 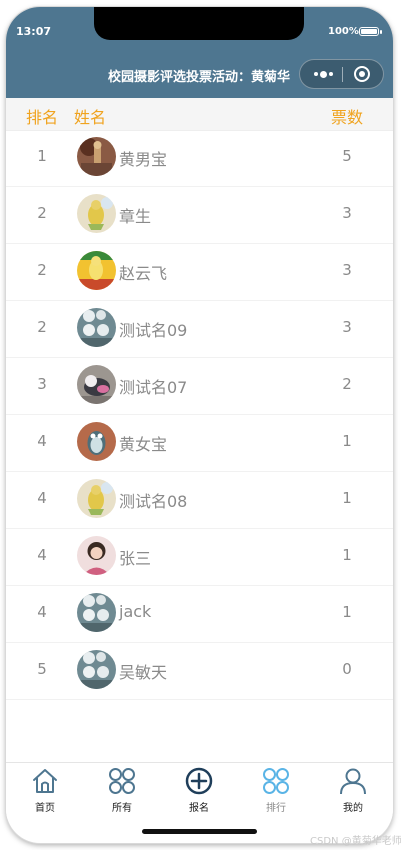 I want to click on name-cell: 测试名08, so click(x=153, y=501).